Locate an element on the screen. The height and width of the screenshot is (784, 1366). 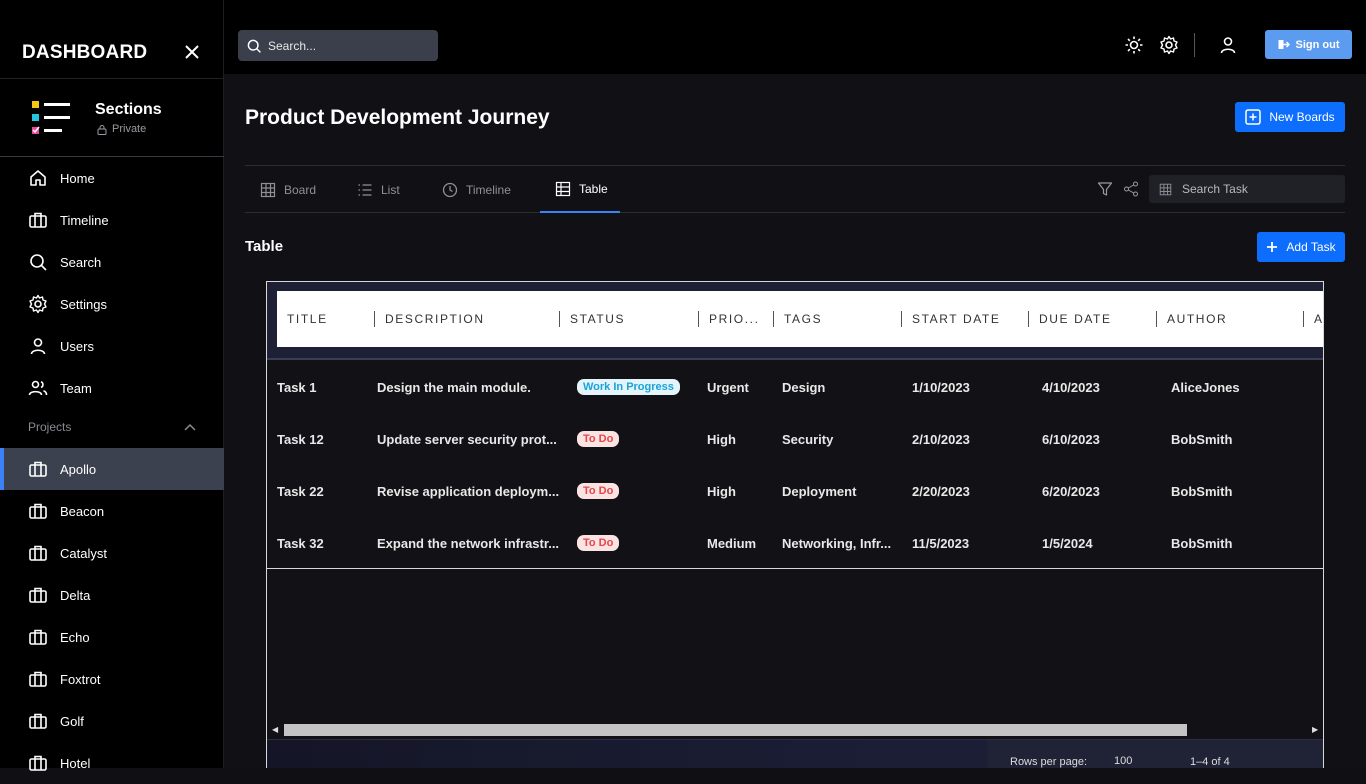
page-title: Product Development Journey is located at coordinates (397, 117).